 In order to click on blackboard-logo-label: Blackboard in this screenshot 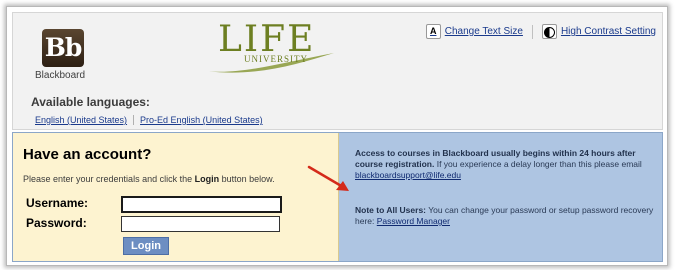, I will do `click(60, 75)`.